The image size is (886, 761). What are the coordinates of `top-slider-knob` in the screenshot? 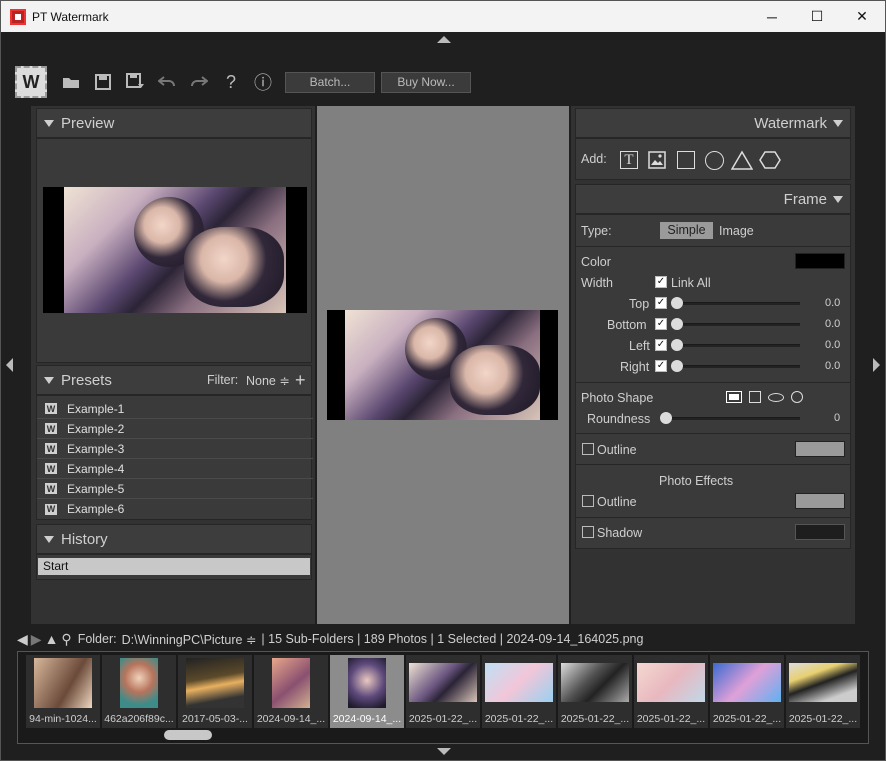 It's located at (677, 303).